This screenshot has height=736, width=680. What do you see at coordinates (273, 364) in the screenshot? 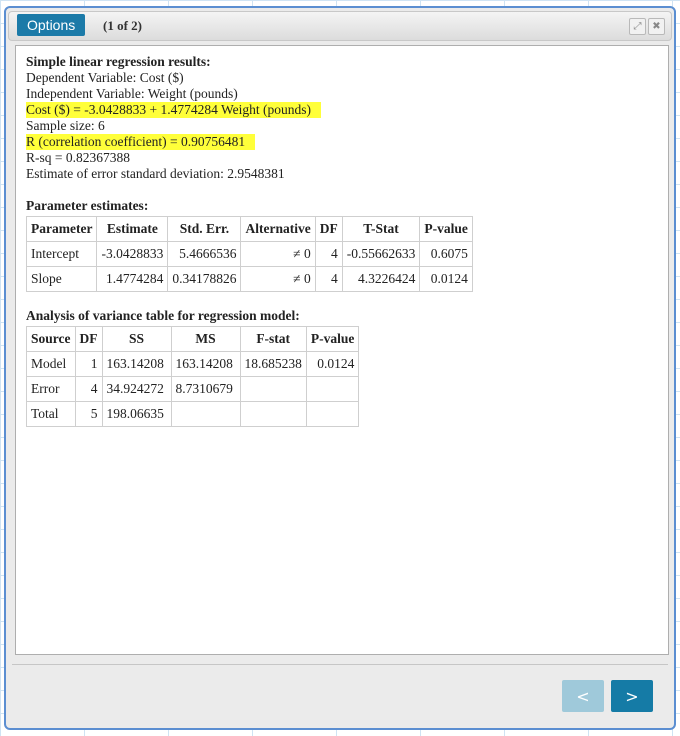
I see `table-cell: 18.685238` at bounding box center [273, 364].